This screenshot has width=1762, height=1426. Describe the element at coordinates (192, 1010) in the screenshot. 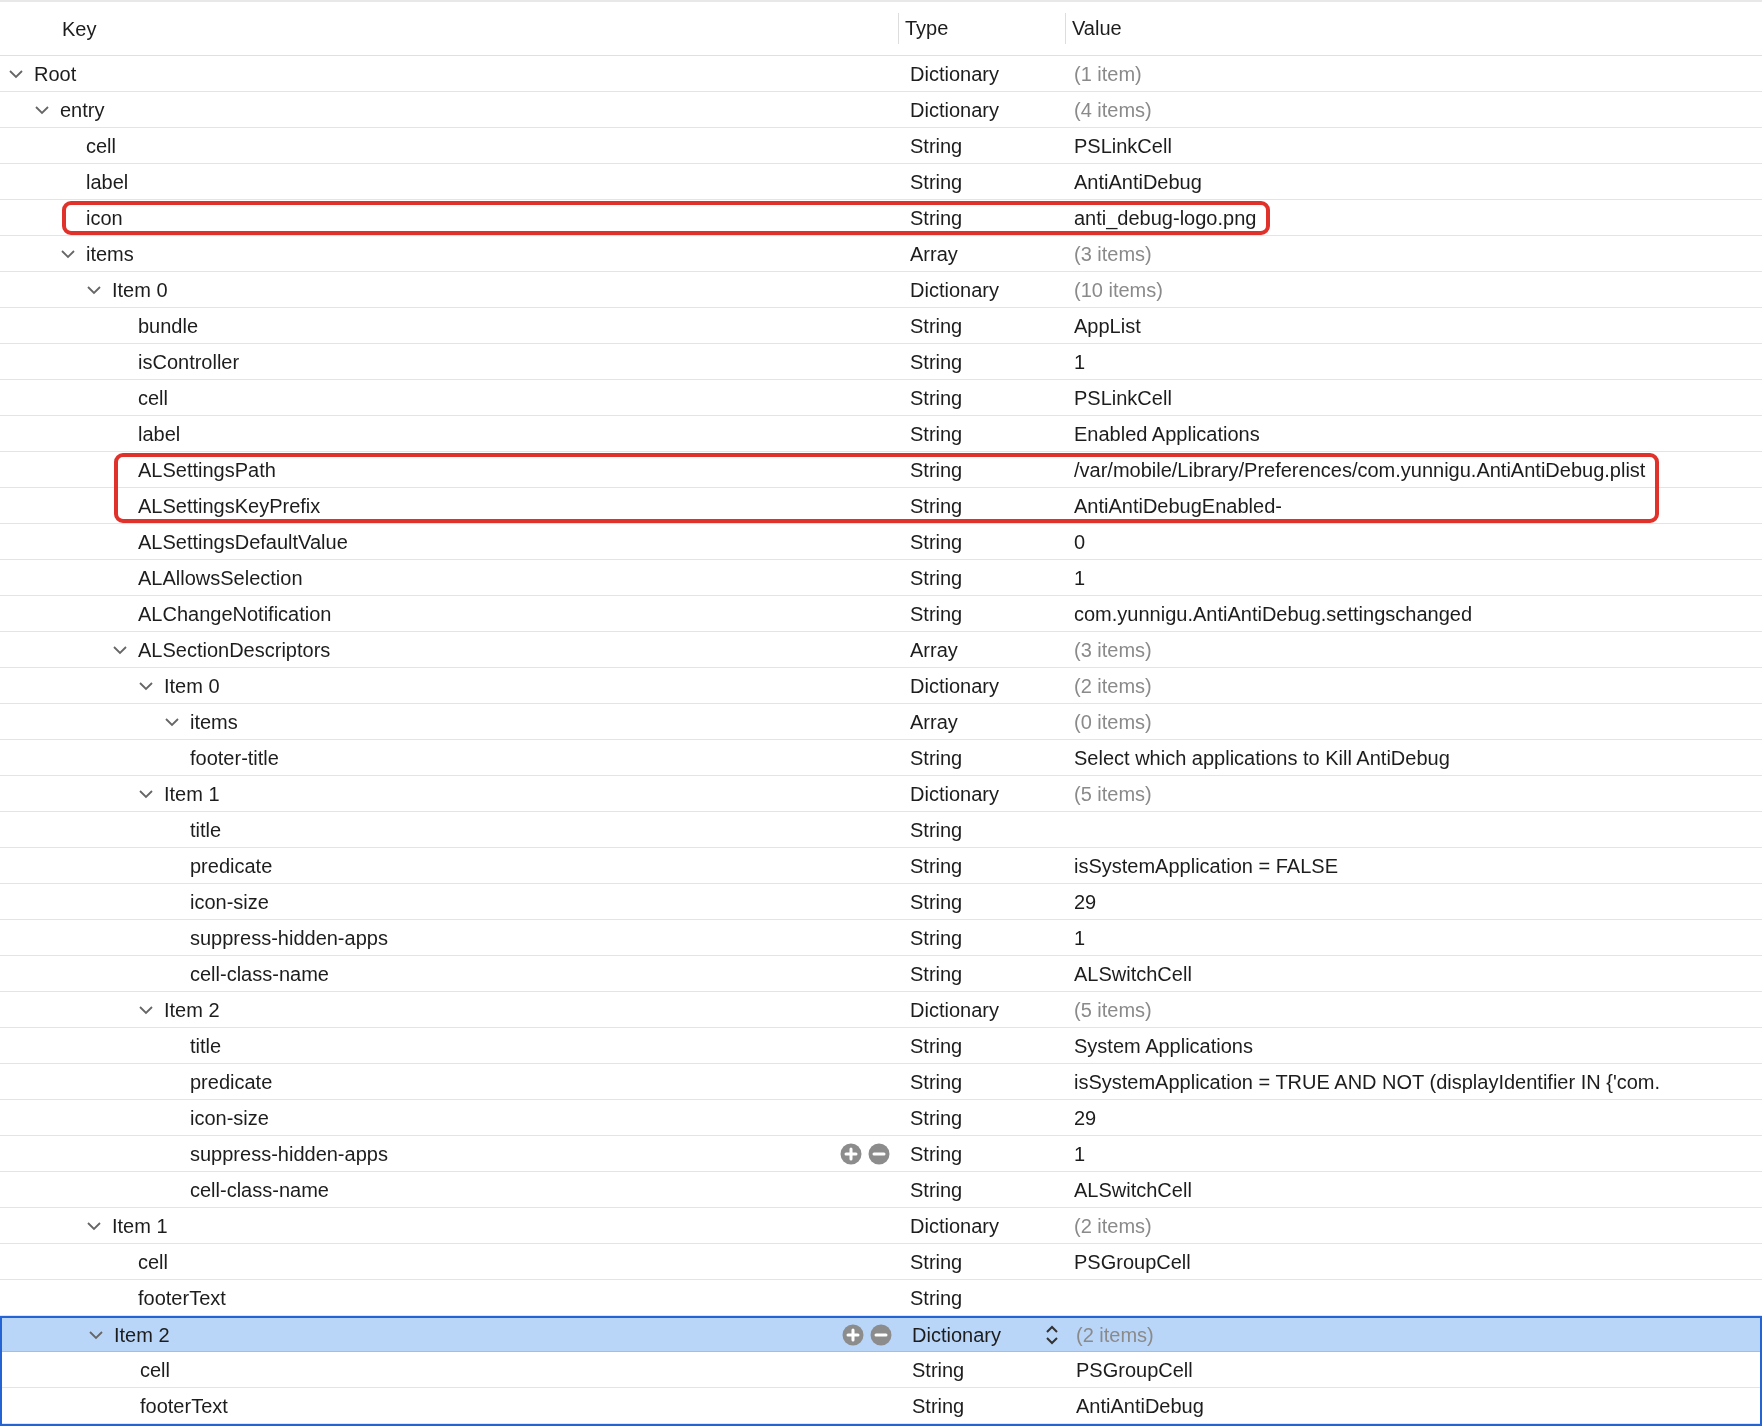

I see `key-label: Item 2` at that location.